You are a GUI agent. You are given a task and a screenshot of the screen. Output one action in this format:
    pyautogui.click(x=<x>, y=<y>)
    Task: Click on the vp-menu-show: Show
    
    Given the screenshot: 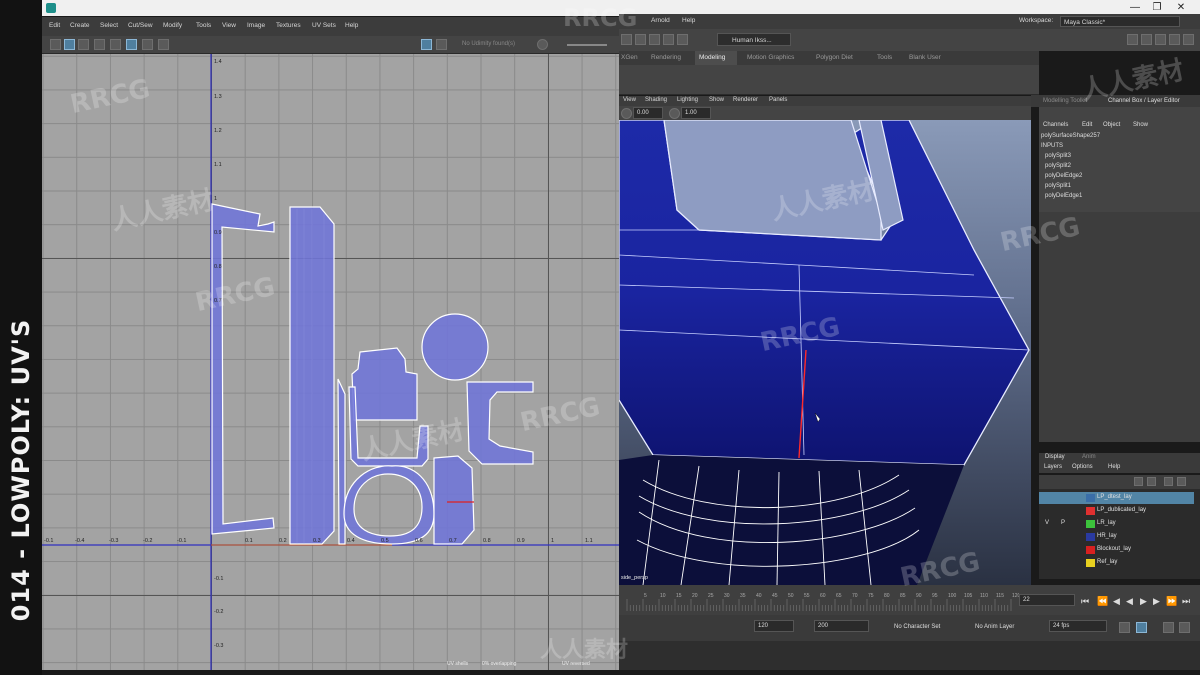 What is the action you would take?
    pyautogui.click(x=716, y=100)
    